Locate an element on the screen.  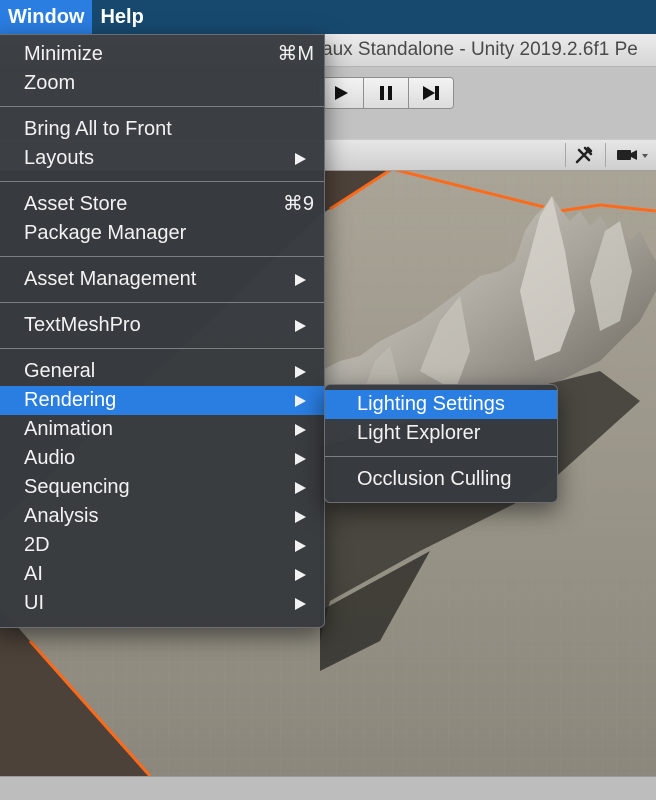
menu-item-label: TextMeshPro is located at coordinates (82, 325).